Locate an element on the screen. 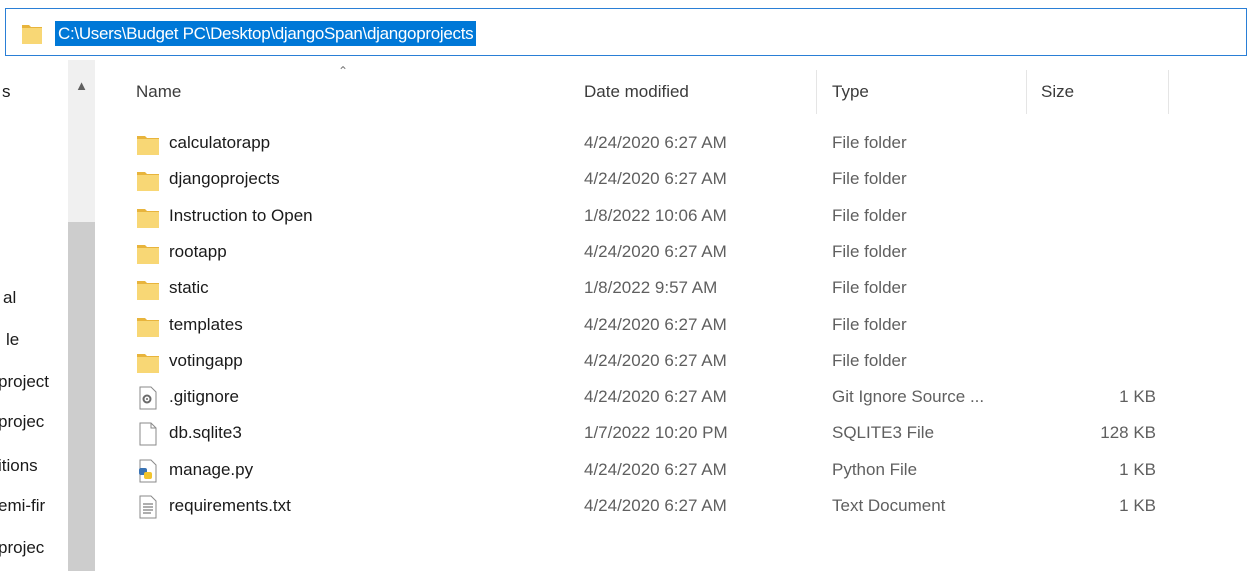 The width and height of the screenshot is (1252, 571). file-name: db.sqlite3 is located at coordinates (205, 433).